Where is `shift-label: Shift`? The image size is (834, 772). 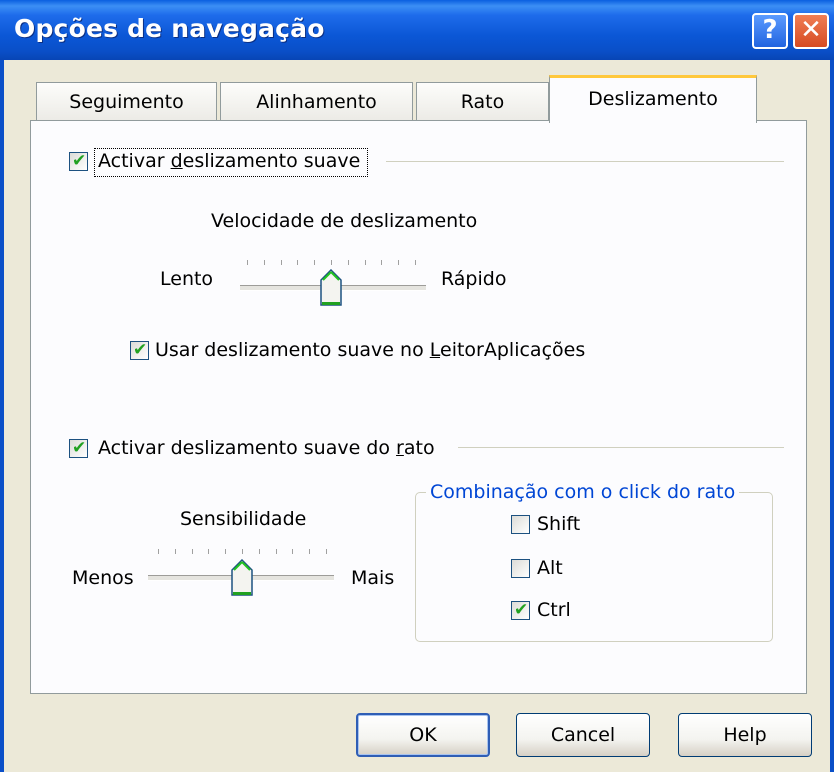
shift-label: Shift is located at coordinates (558, 524).